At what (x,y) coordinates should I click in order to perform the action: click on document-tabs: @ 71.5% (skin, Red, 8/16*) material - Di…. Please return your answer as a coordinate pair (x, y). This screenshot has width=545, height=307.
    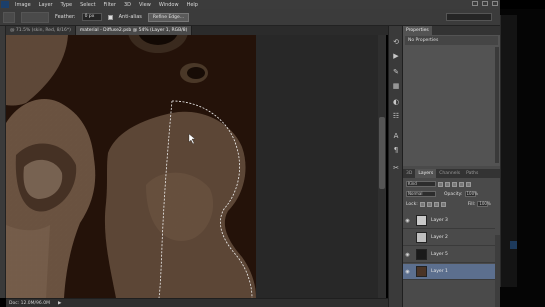
    Looking at the image, I should click on (198, 30).